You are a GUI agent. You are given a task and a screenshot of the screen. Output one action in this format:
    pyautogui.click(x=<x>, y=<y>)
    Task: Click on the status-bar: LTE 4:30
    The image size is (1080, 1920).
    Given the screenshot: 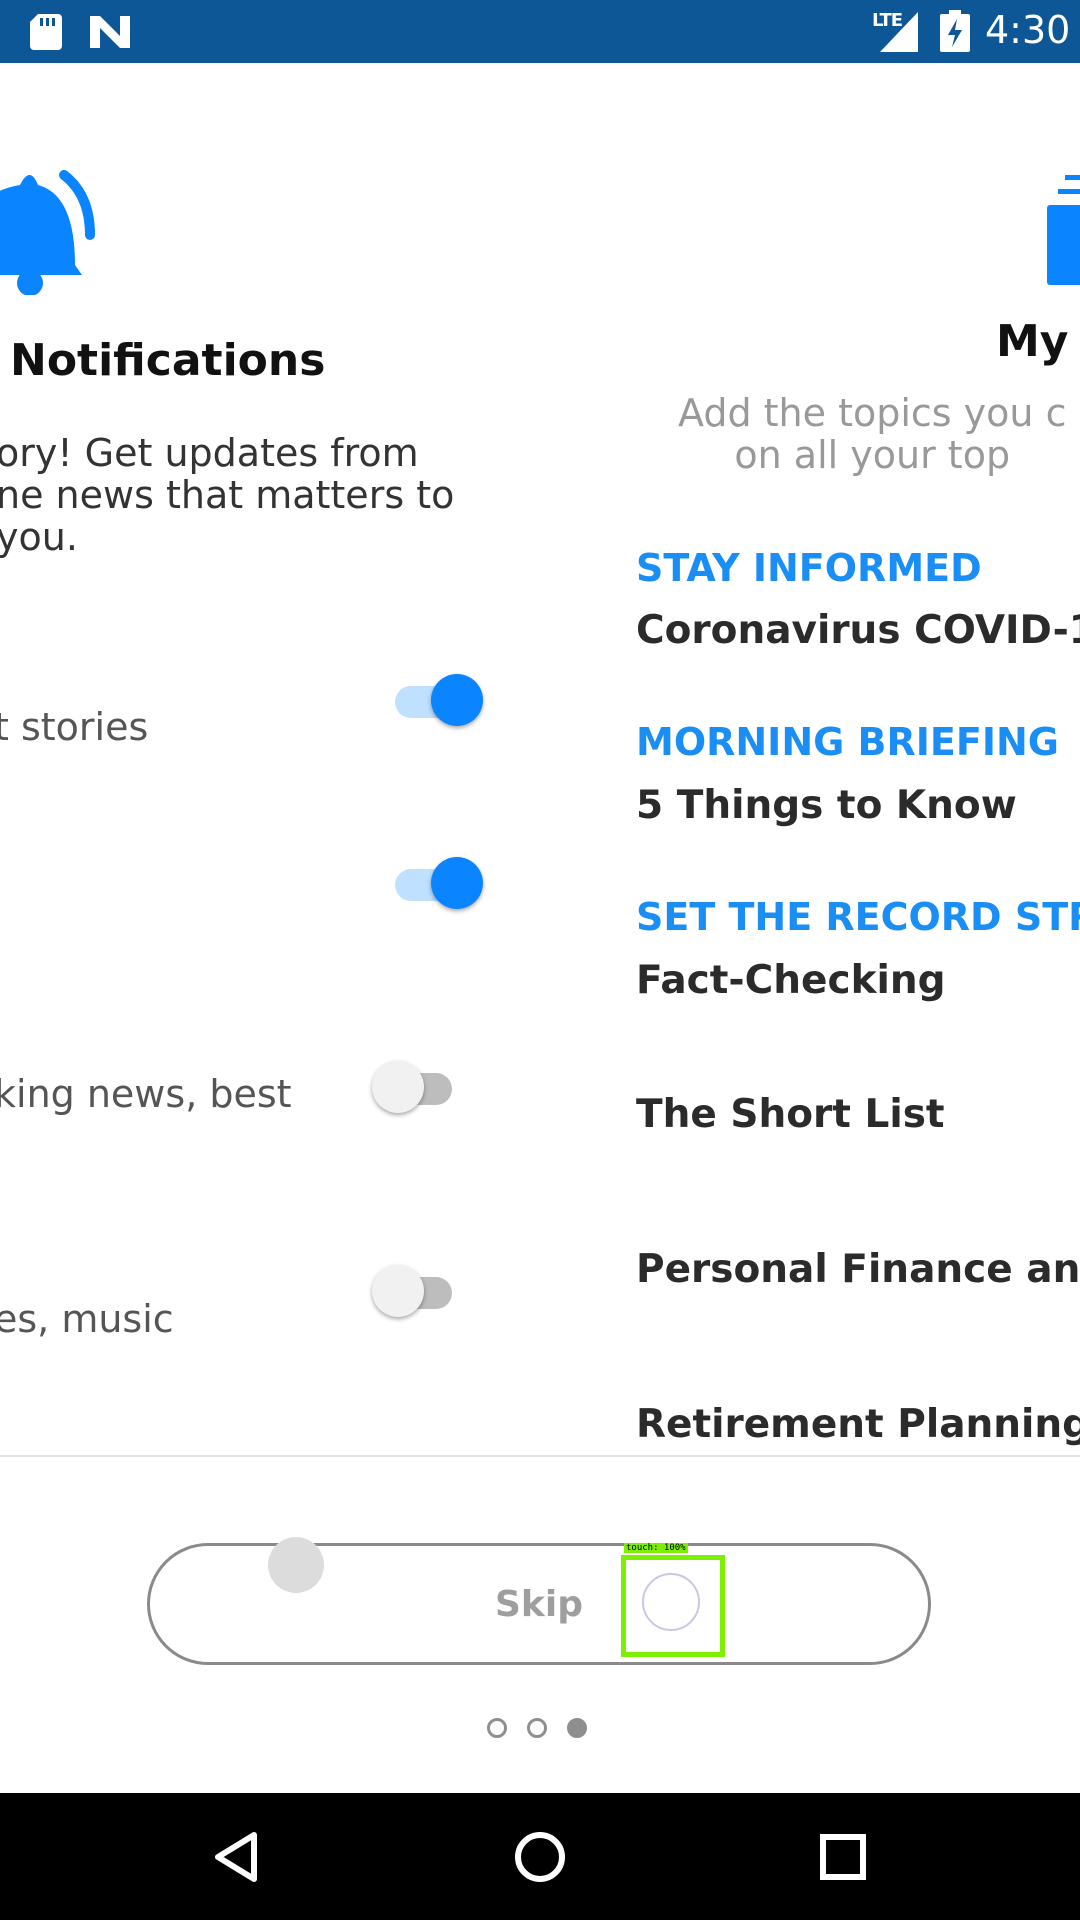 What is the action you would take?
    pyautogui.click(x=540, y=31)
    